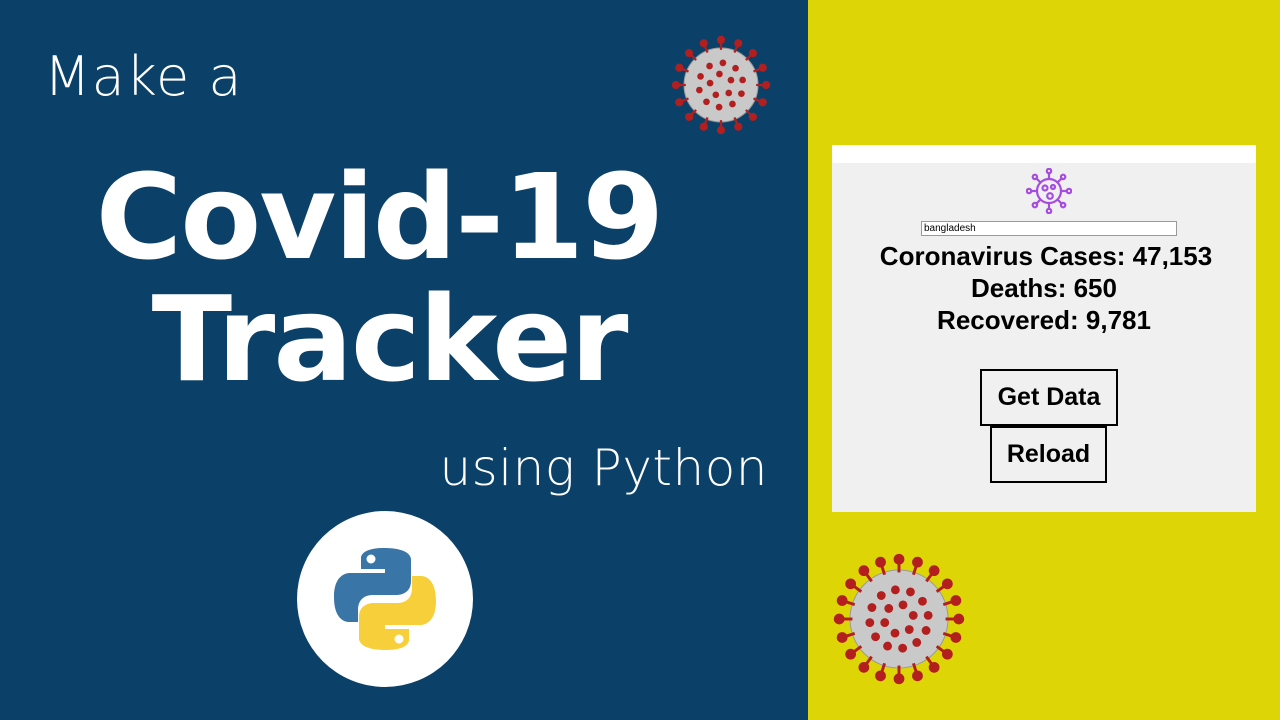 The image size is (1280, 720). I want to click on cases-label: Coronavirus Cases: 47,153, so click(1046, 256).